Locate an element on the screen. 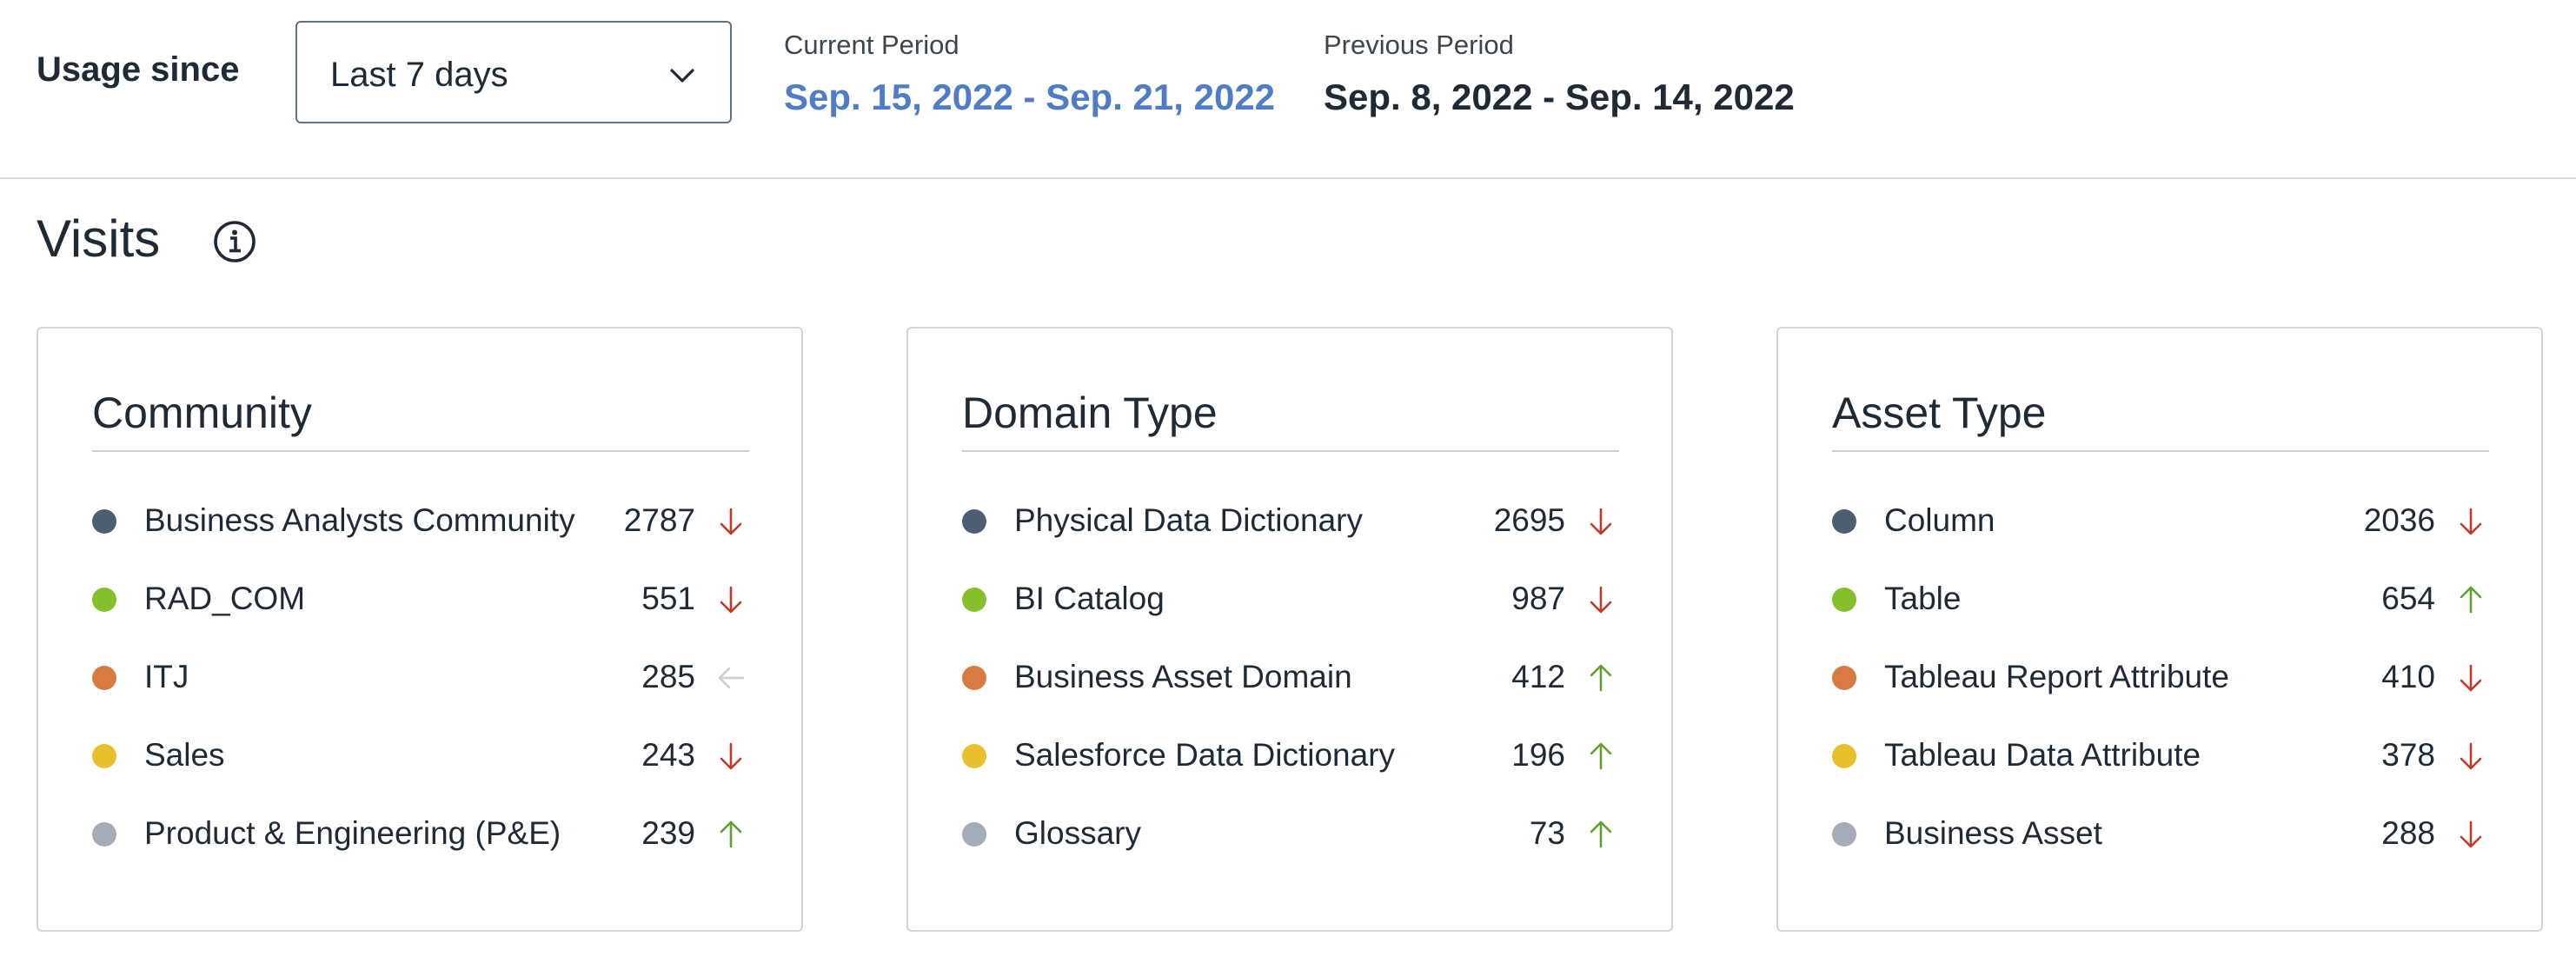 The width and height of the screenshot is (2576, 963). previous-period-label: Previous Period is located at coordinates (1419, 45).